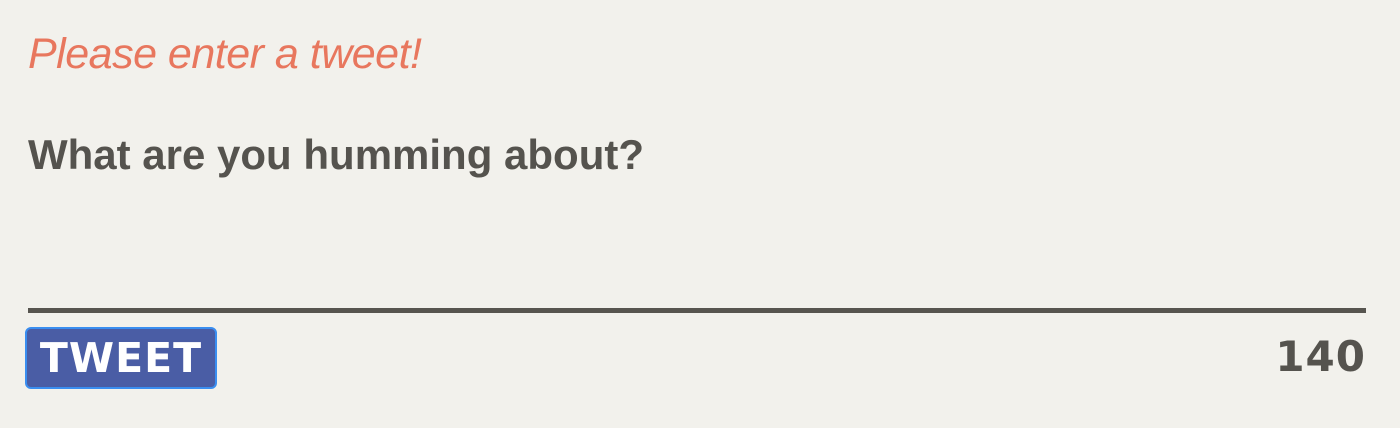  Describe the element at coordinates (225, 54) in the screenshot. I see `error-message: Please enter a tweet!` at that location.